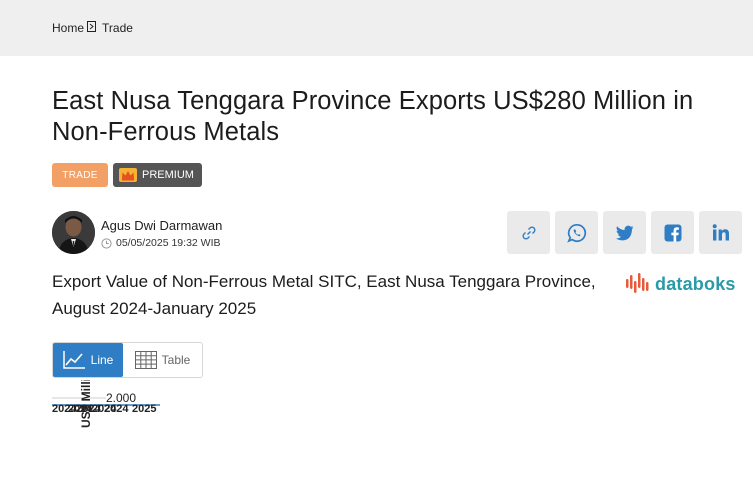  I want to click on line-view-label: Line, so click(102, 360).